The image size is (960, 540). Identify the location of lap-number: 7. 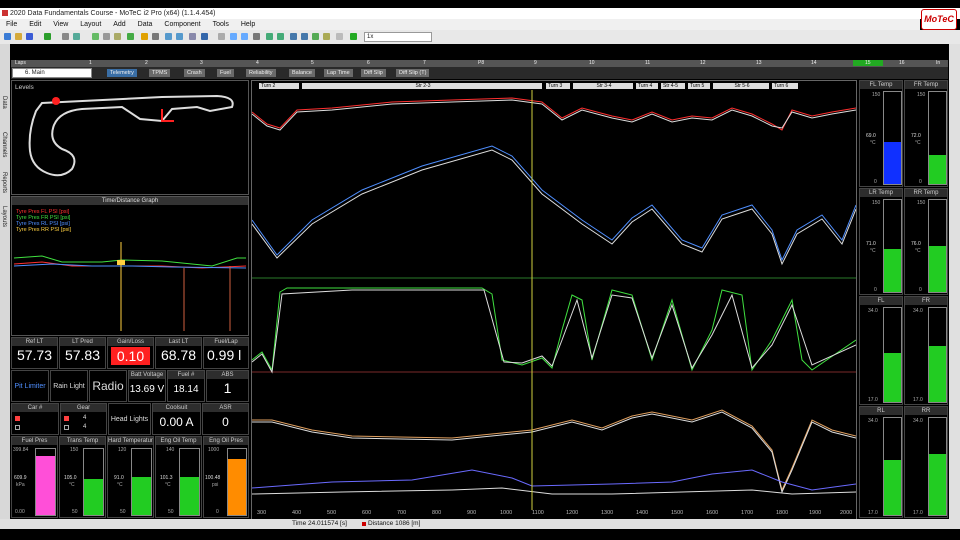
(424, 63).